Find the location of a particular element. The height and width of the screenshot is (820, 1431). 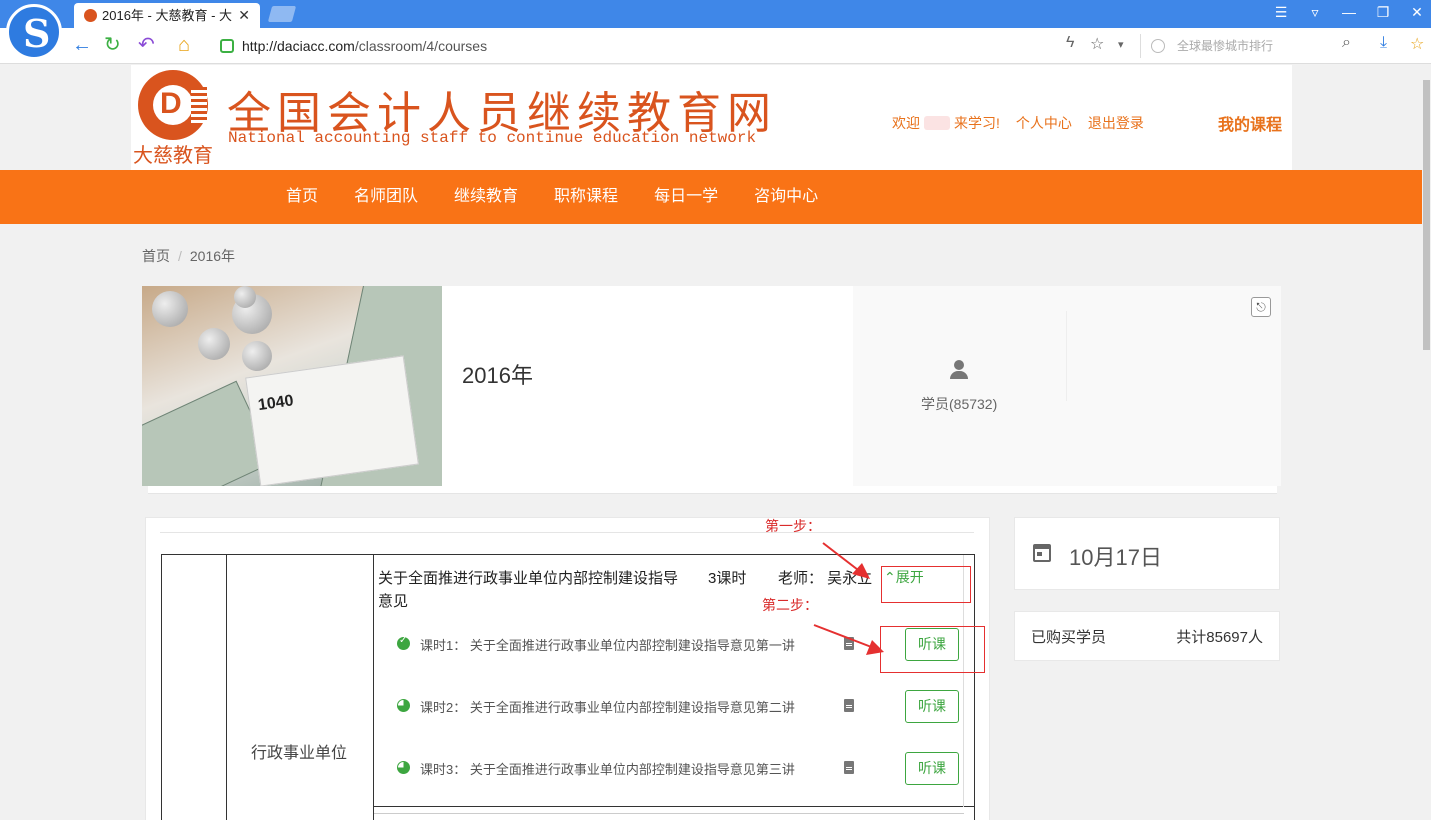

chapter-hours: 3课时 is located at coordinates (727, 578).